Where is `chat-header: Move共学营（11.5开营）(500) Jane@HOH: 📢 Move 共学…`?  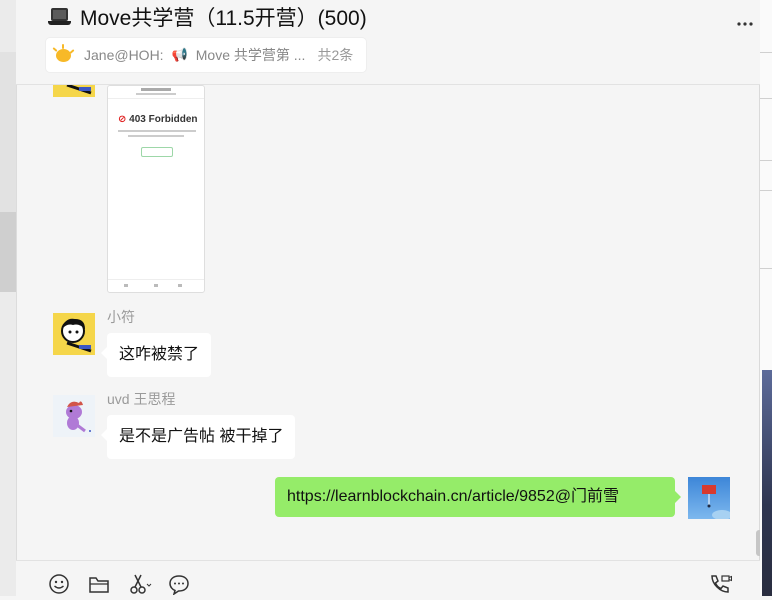 chat-header: Move共学营（11.5开营）(500) Jane@HOH: 📢 Move 共学… is located at coordinates (388, 42).